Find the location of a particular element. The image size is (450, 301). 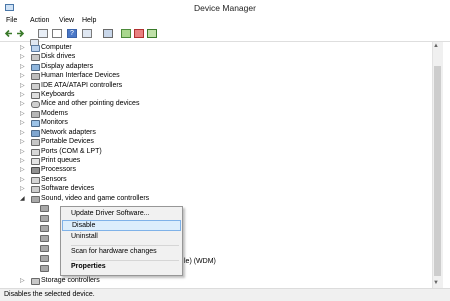

disk-drive-icon is located at coordinates (35, 57).